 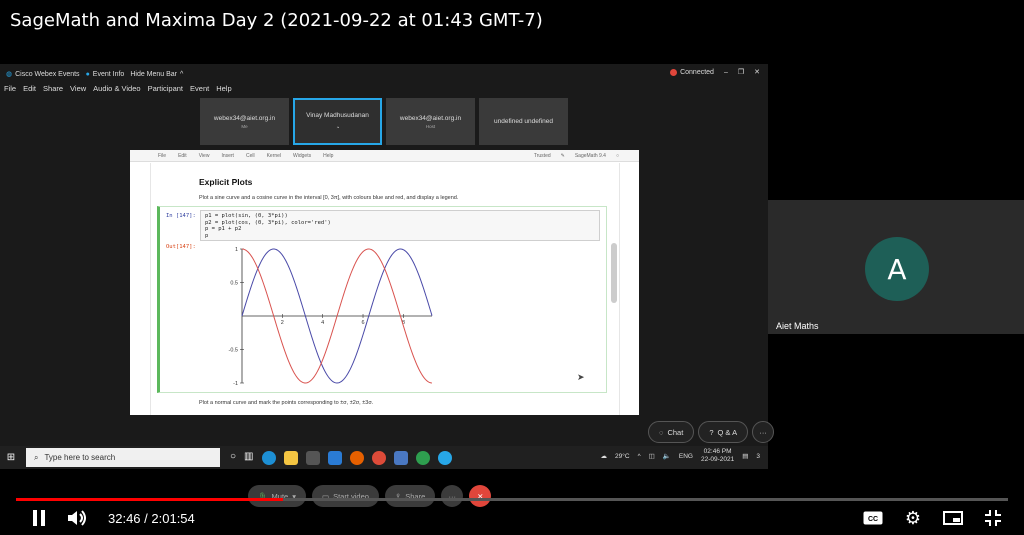 What do you see at coordinates (181, 216) in the screenshot?
I see `input-prompt: In [147]:` at bounding box center [181, 216].